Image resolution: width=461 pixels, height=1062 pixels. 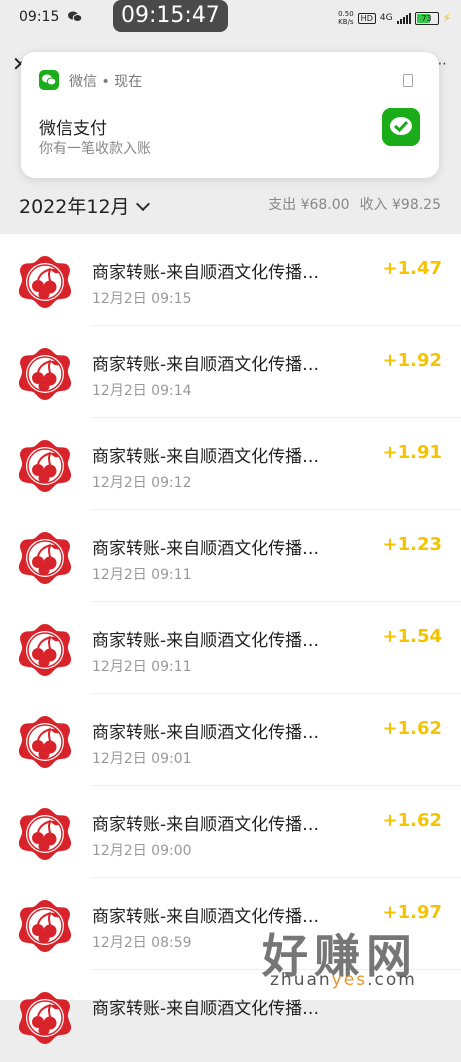 What do you see at coordinates (75, 16) in the screenshot?
I see `wechat-notification-icon` at bounding box center [75, 16].